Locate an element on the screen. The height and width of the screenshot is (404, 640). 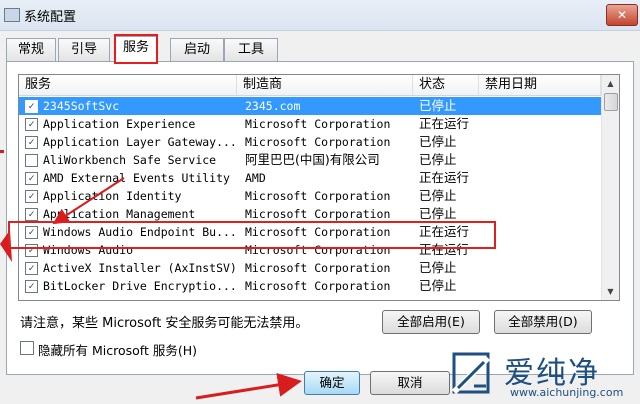
arrow-to-row is located at coordinates (88, 201).